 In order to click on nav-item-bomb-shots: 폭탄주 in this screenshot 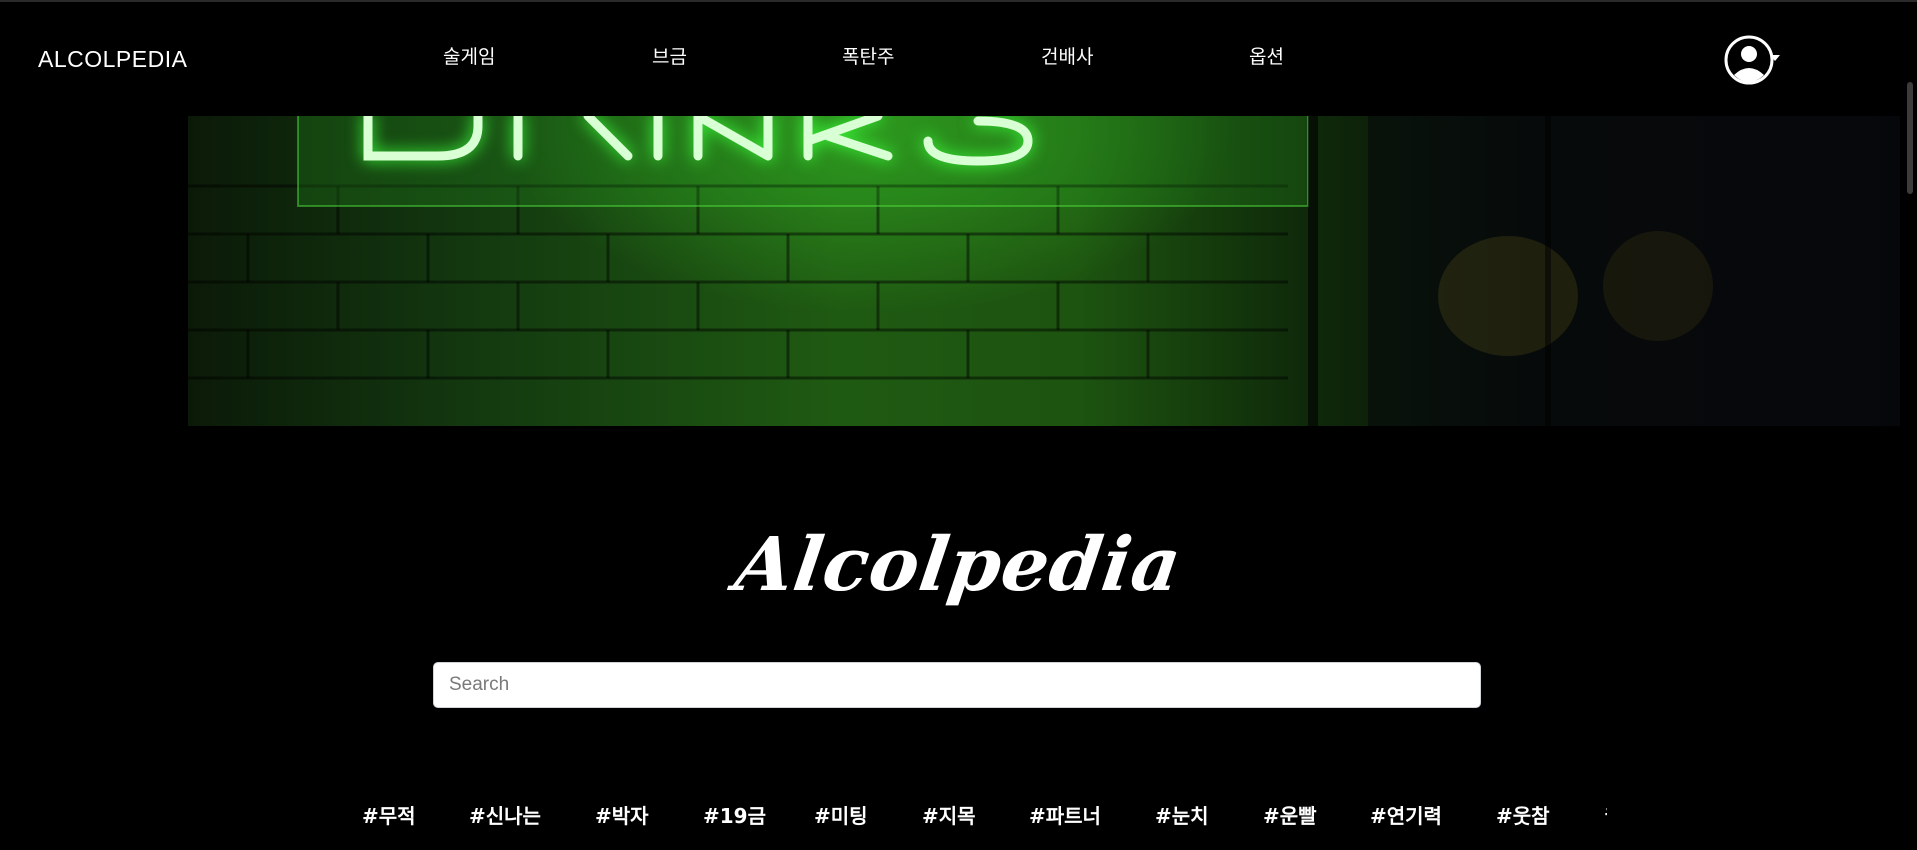, I will do `click(868, 55)`.